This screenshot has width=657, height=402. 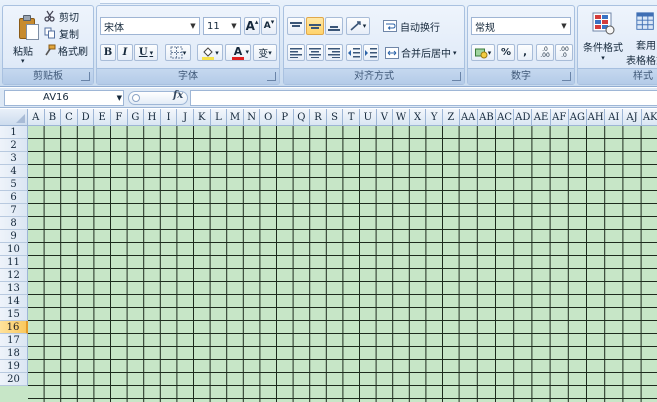 What do you see at coordinates (252, 117) in the screenshot?
I see `column-header: N` at bounding box center [252, 117].